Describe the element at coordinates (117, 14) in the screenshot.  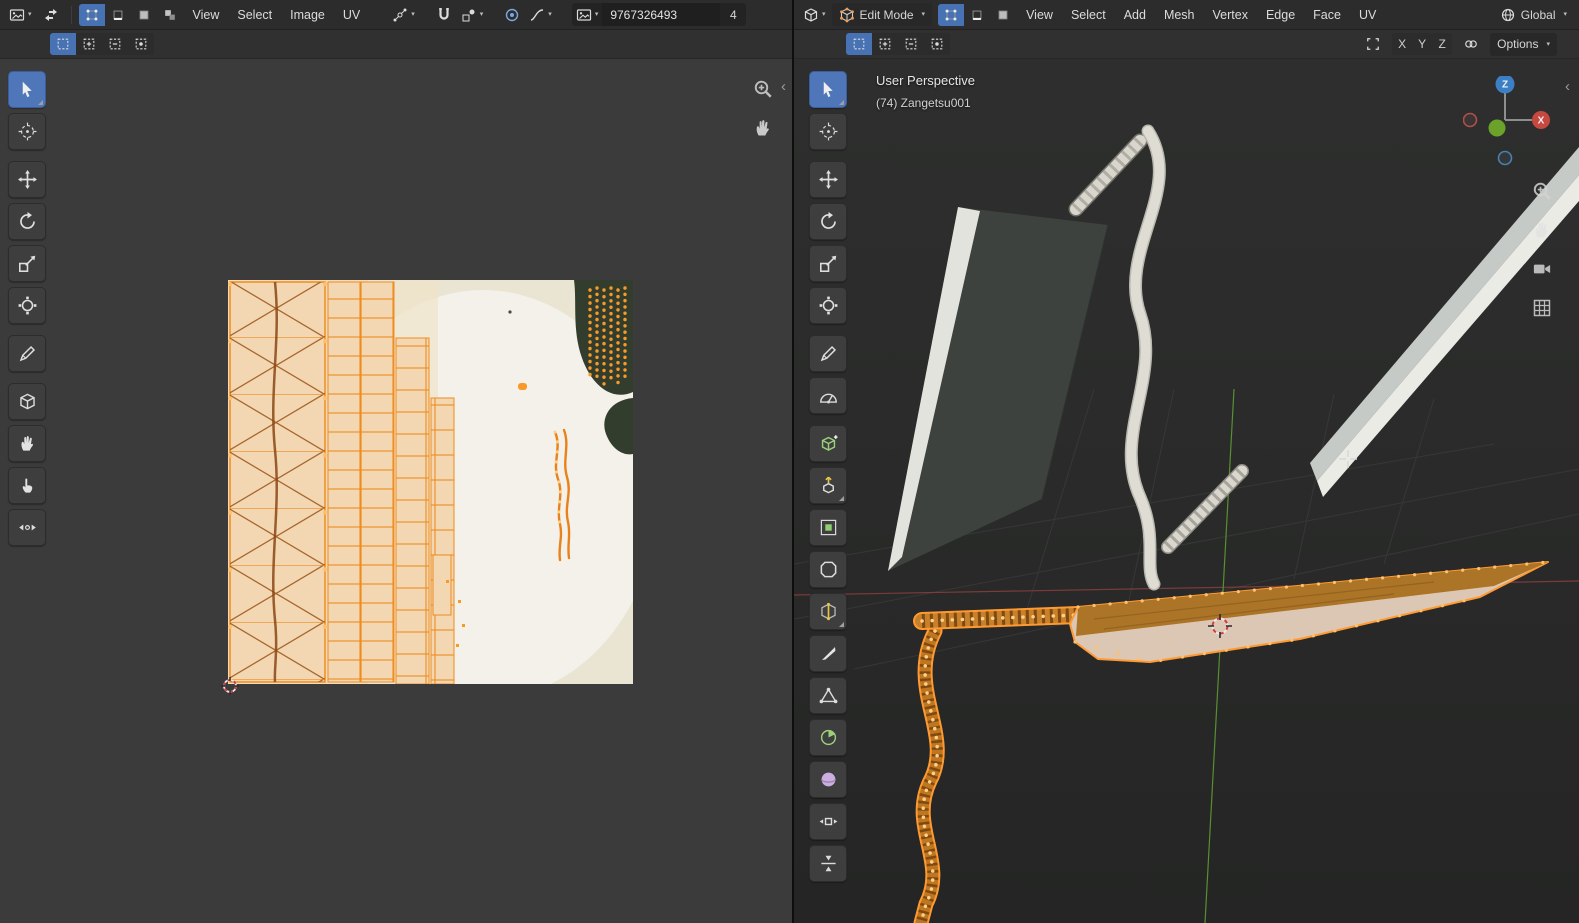
I see `uv-select-edge-button` at that location.